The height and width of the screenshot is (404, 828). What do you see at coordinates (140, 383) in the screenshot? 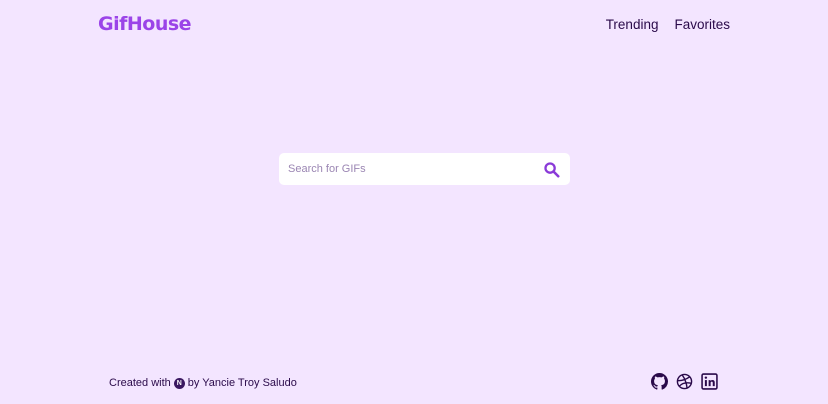
I see `created-with-text: Created with` at bounding box center [140, 383].